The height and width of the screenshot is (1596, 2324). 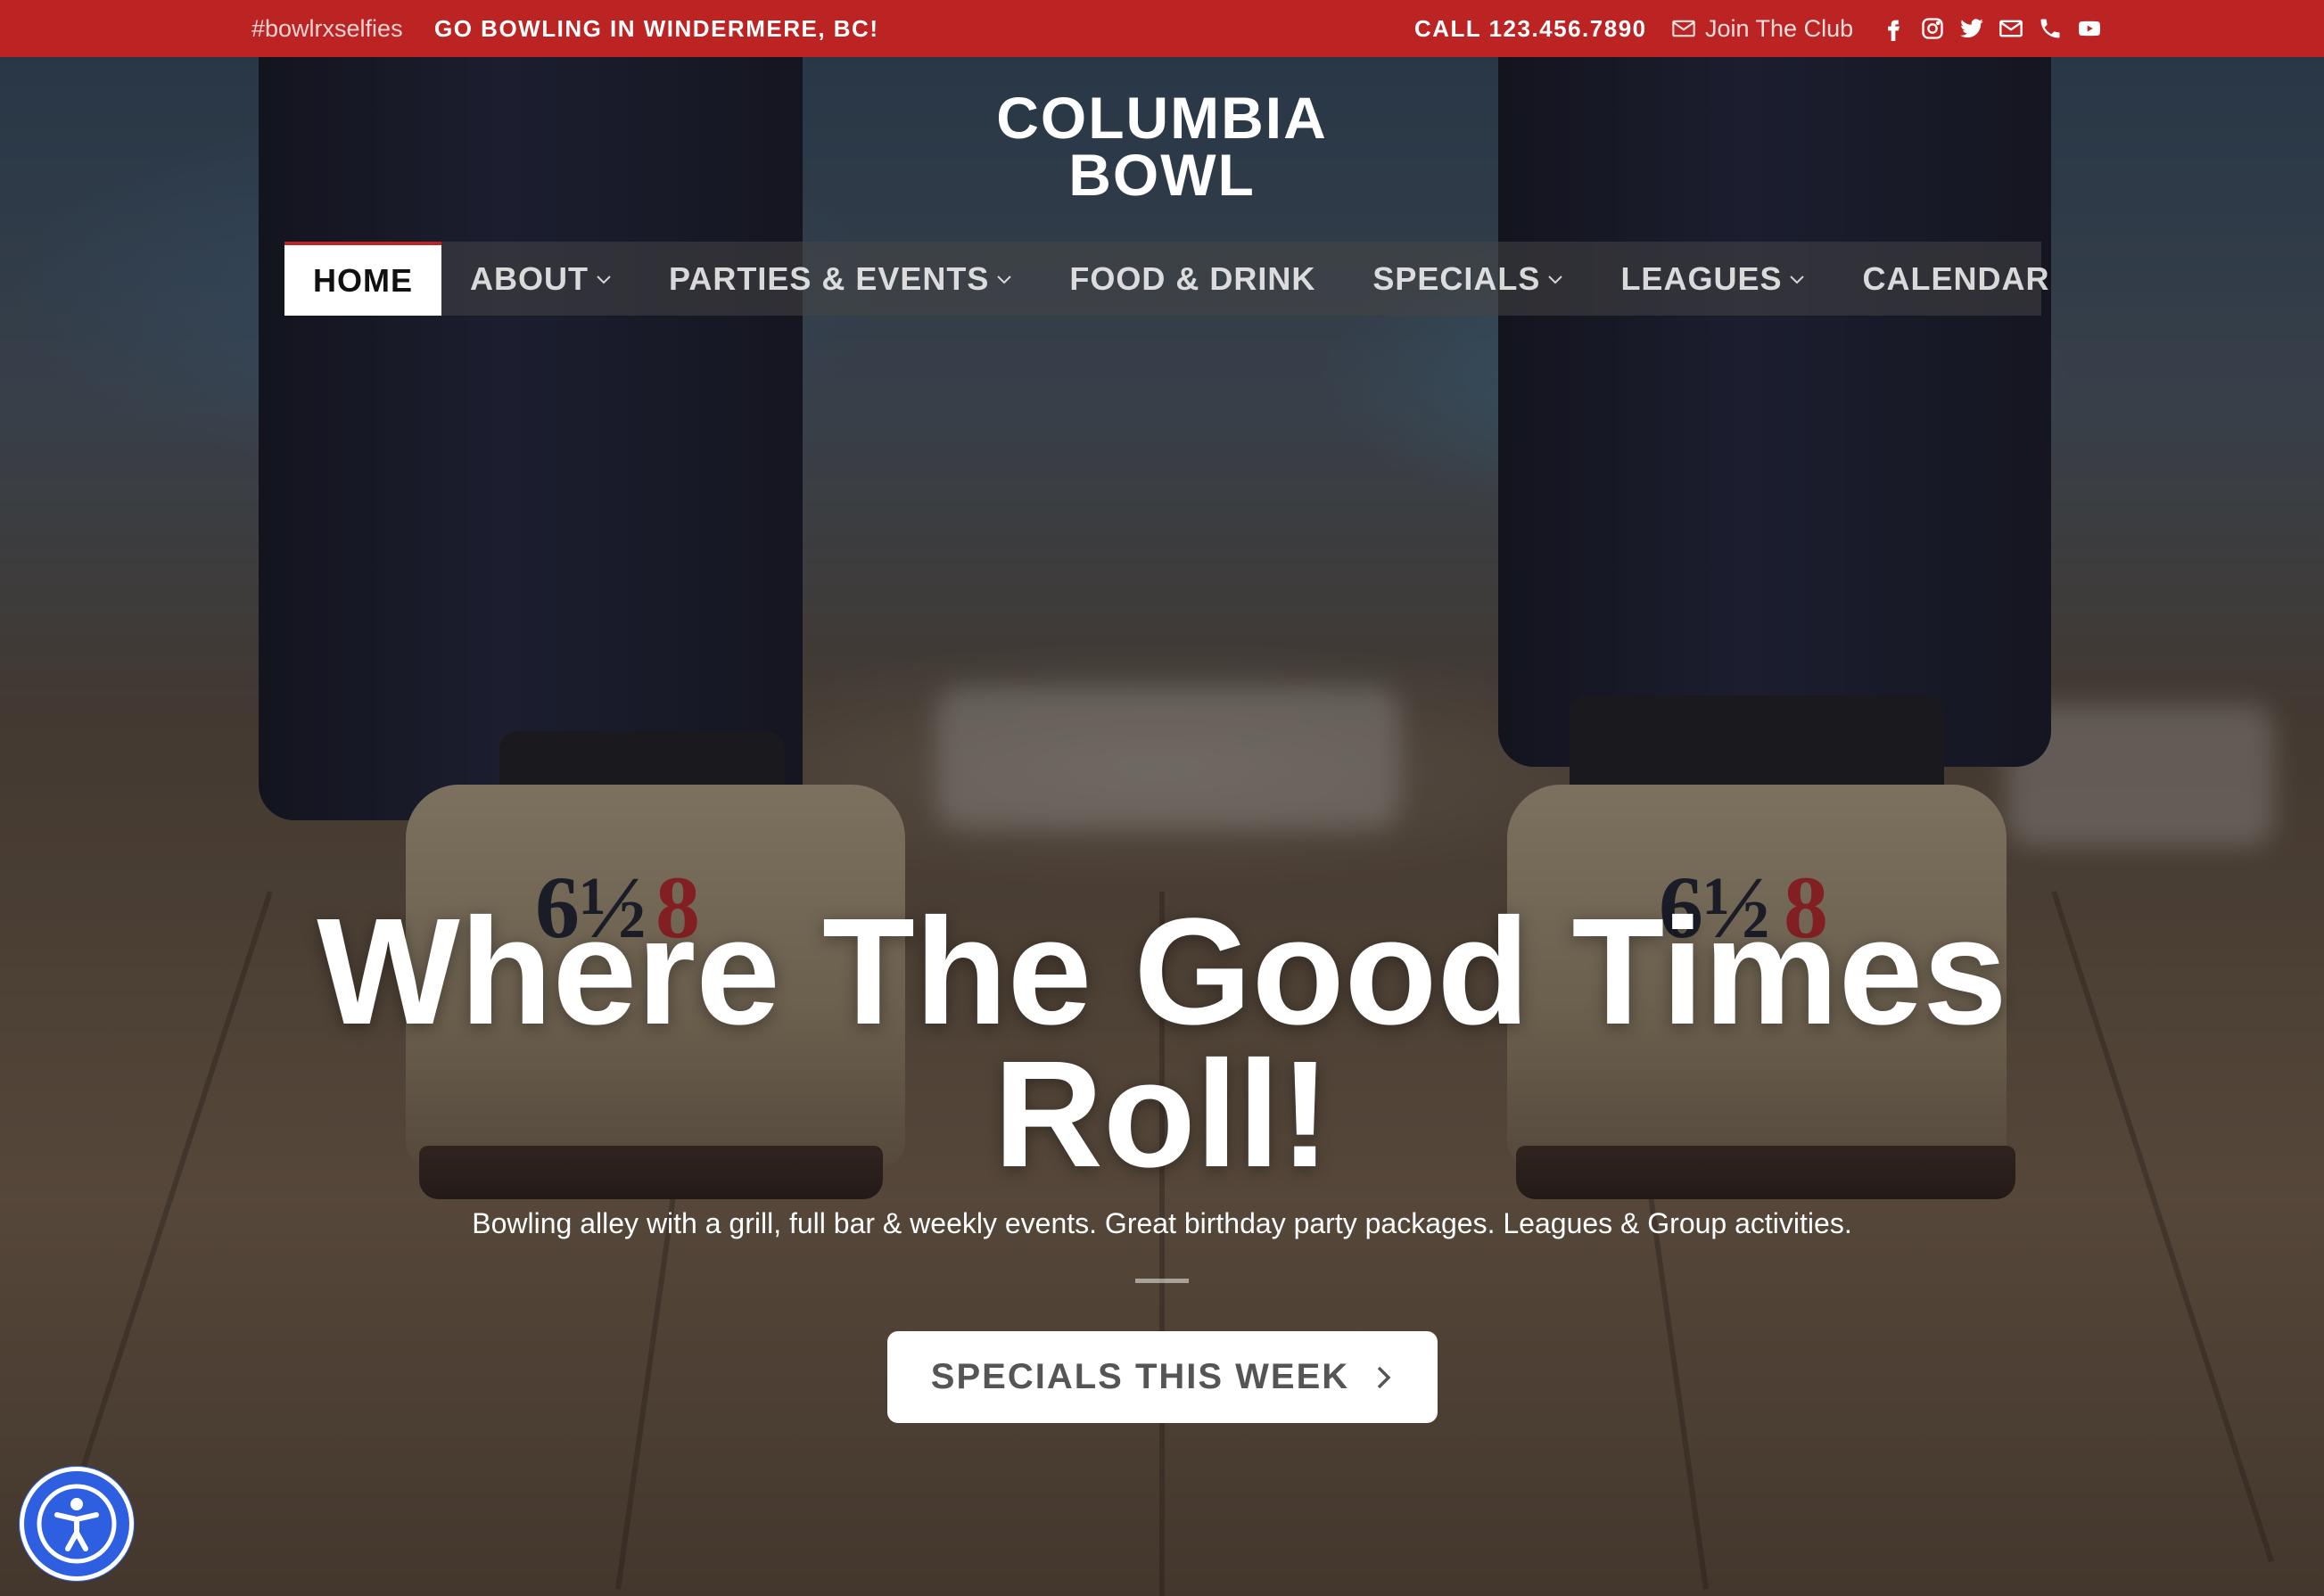 I want to click on hero-headline-line-2: Roll!, so click(x=1162, y=1114).